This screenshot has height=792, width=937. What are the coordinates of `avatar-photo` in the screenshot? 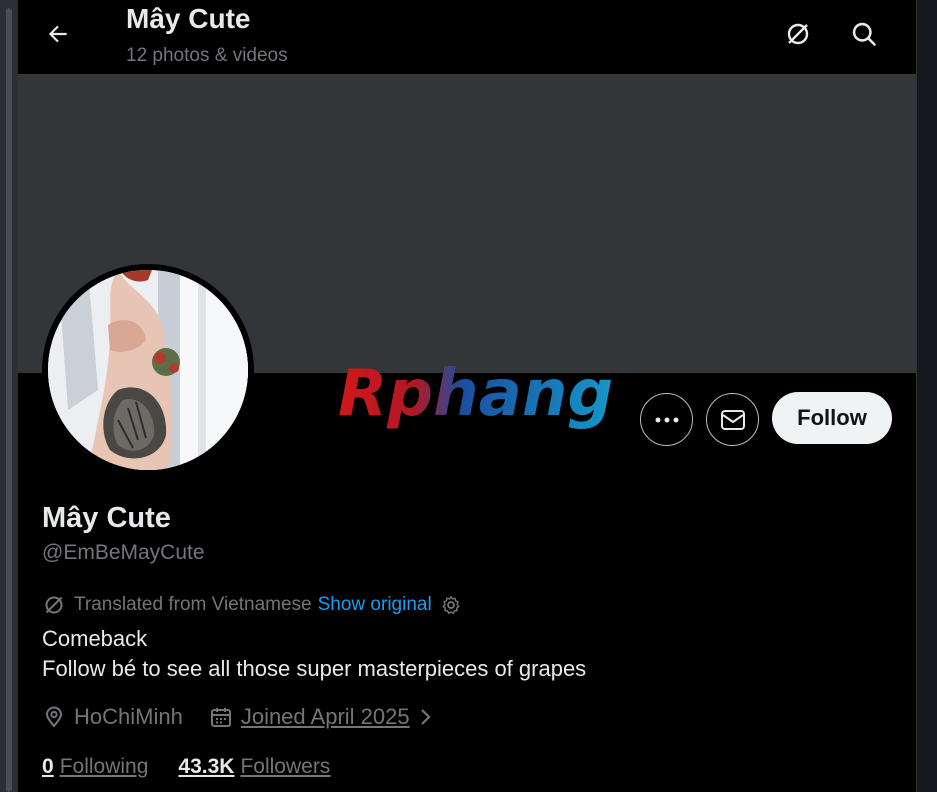 It's located at (148, 370).